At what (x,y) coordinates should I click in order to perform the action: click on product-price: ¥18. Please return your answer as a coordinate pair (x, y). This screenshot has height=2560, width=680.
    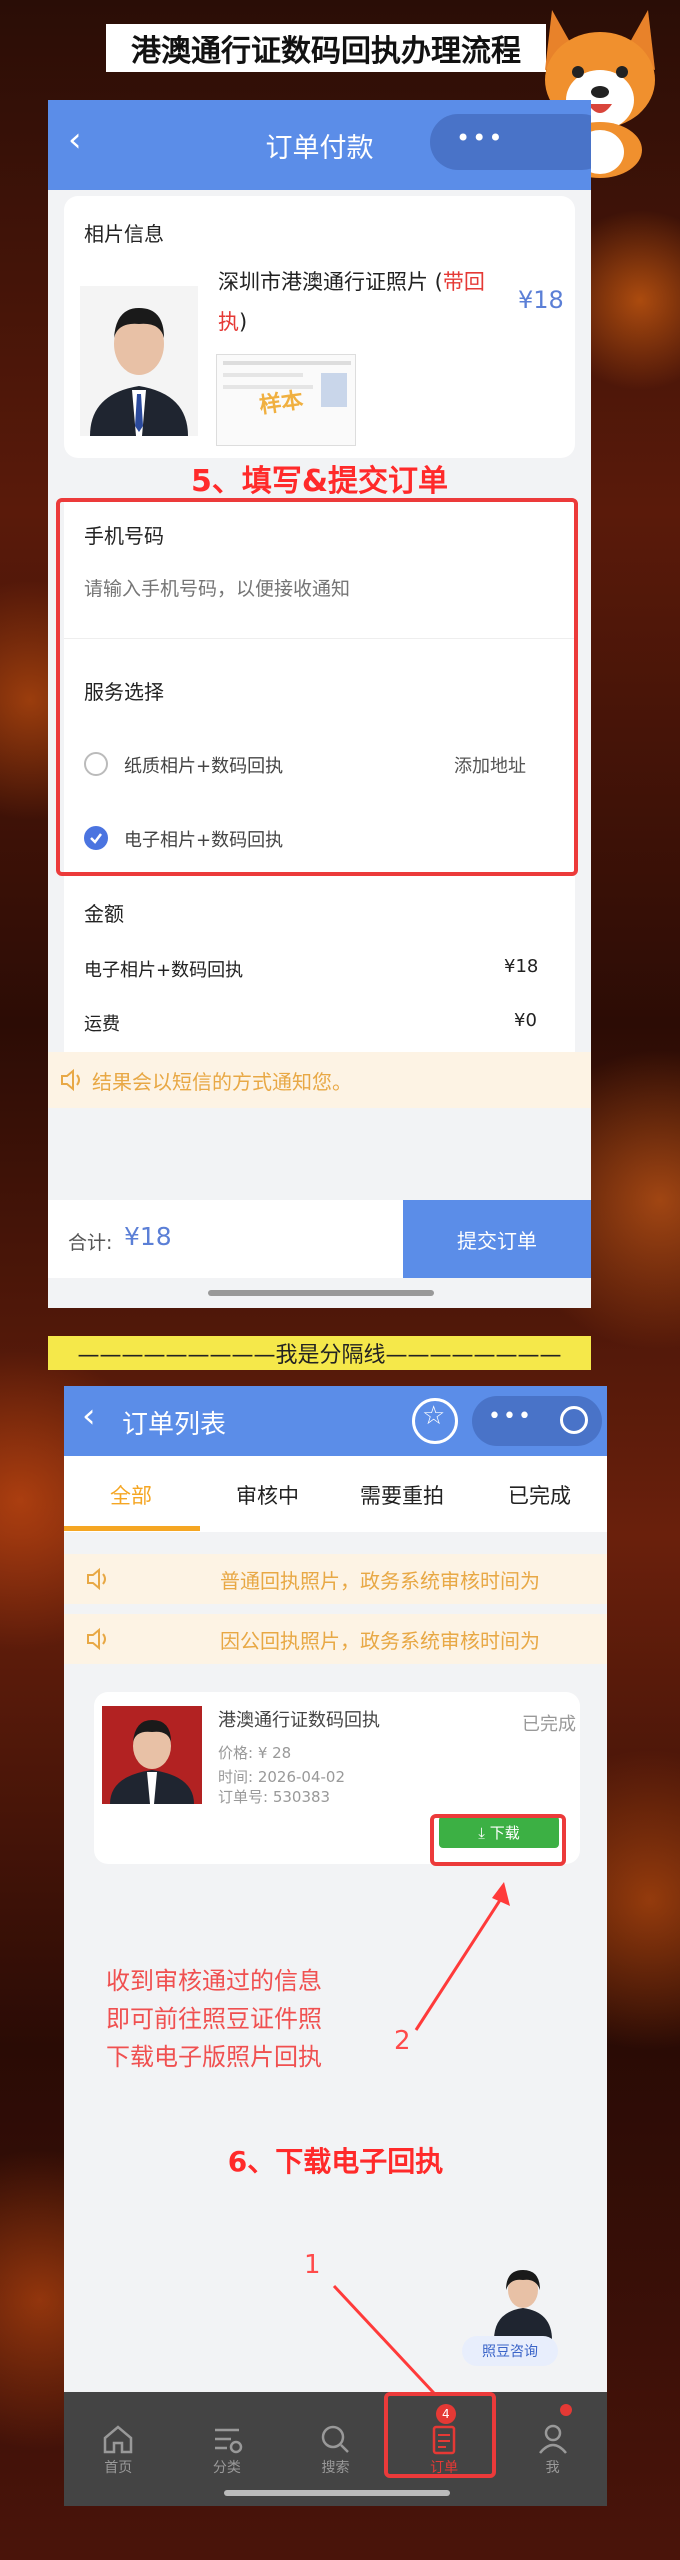
    Looking at the image, I should click on (541, 300).